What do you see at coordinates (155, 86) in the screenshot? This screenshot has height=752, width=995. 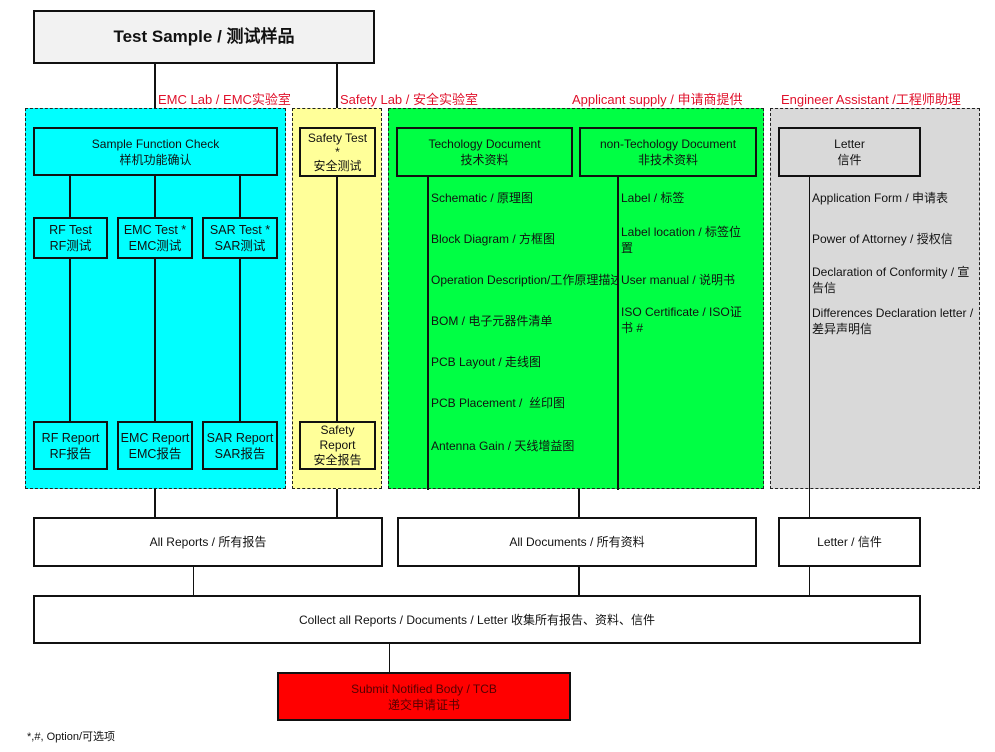 I see `connector-title-emc` at bounding box center [155, 86].